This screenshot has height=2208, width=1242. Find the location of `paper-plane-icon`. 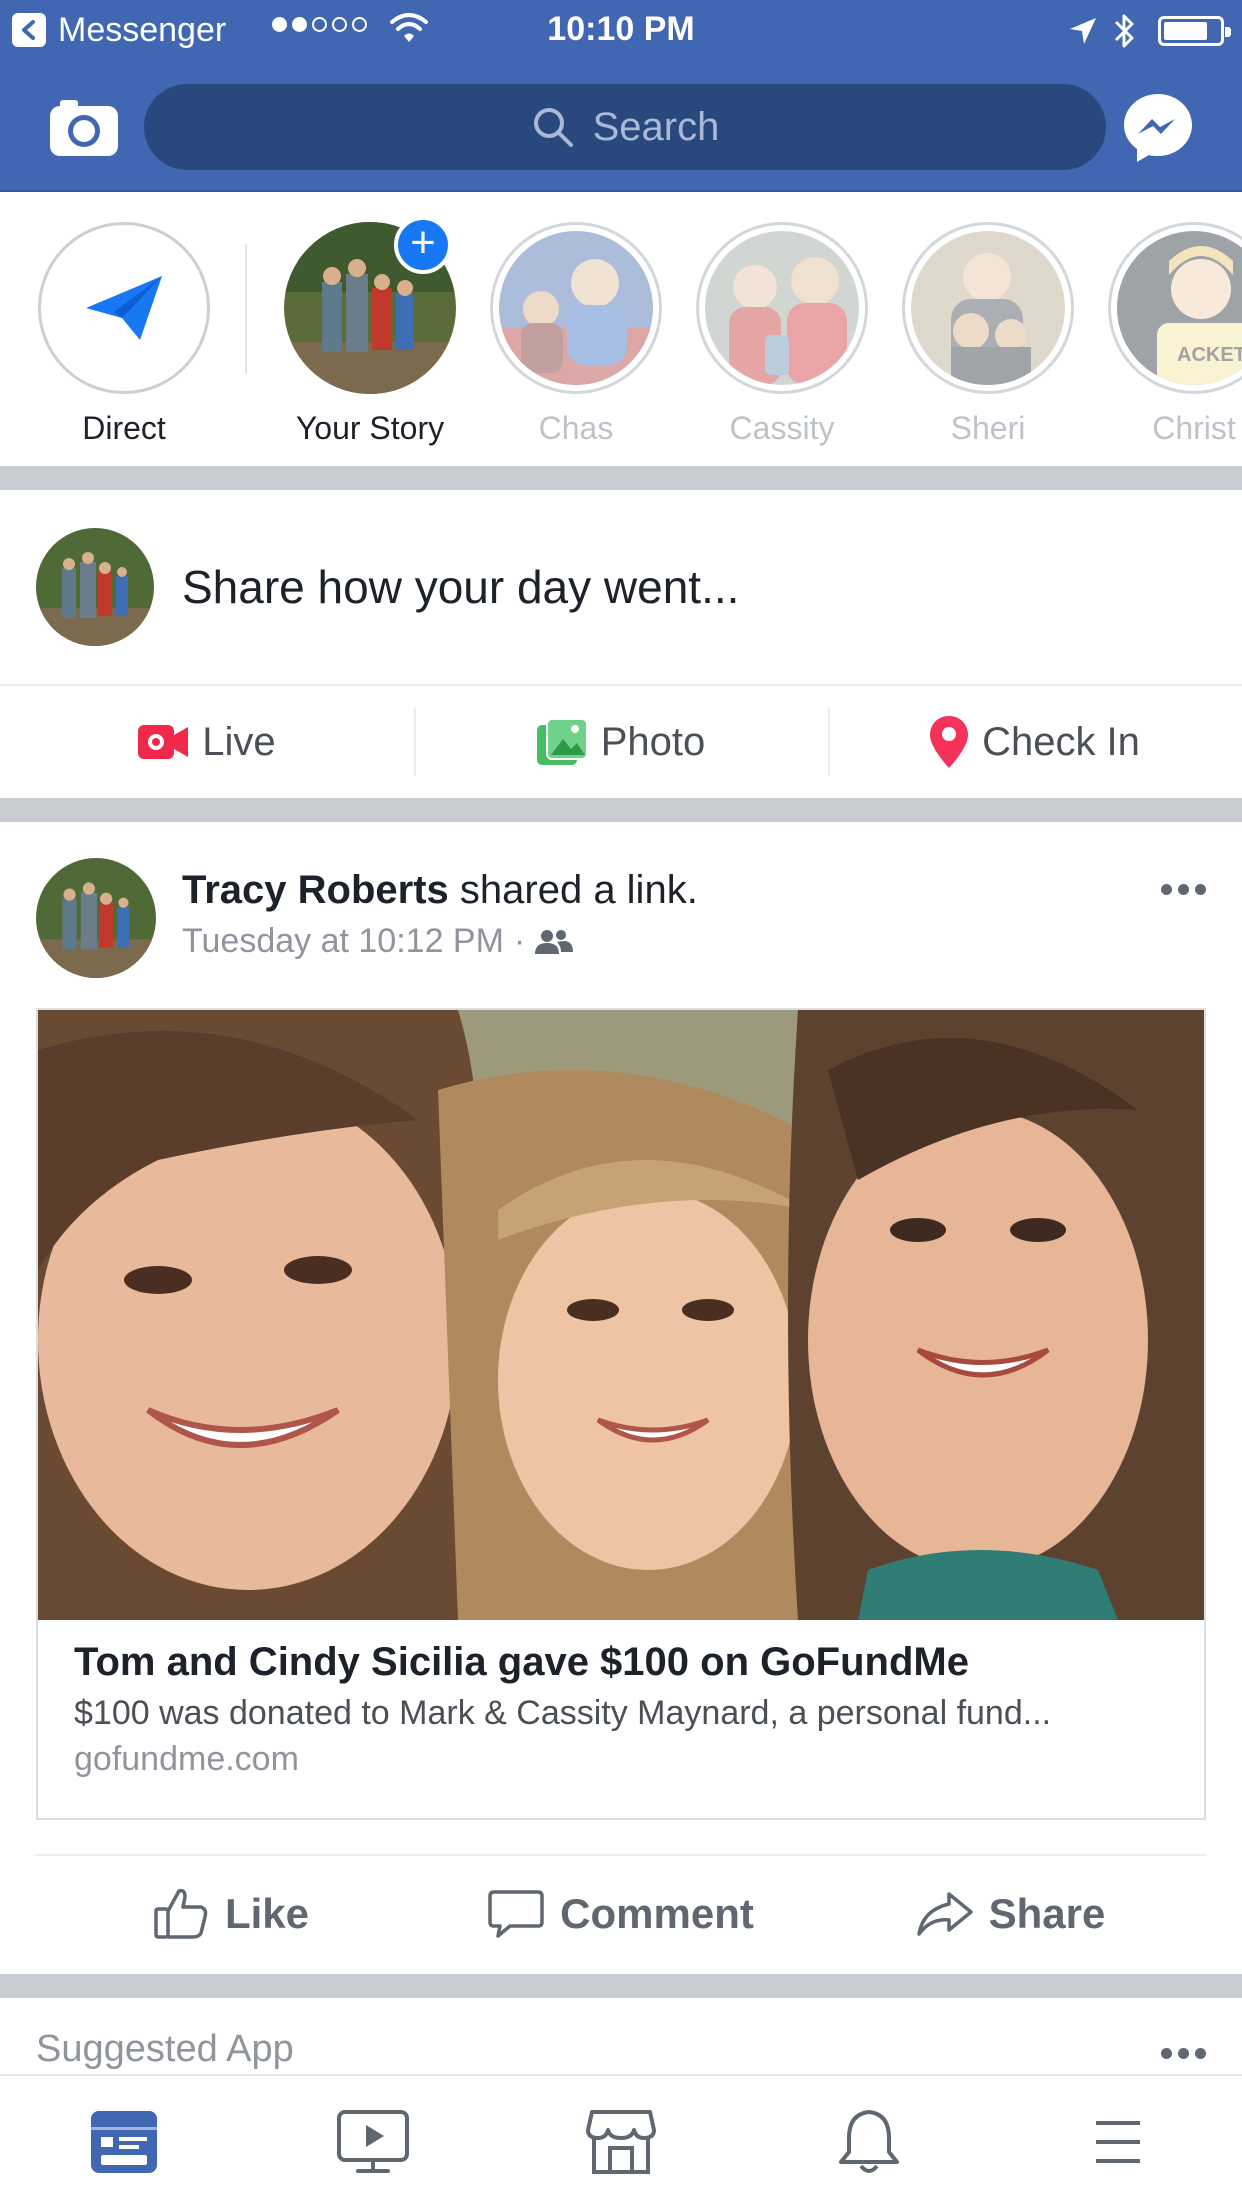

paper-plane-icon is located at coordinates (124, 308).